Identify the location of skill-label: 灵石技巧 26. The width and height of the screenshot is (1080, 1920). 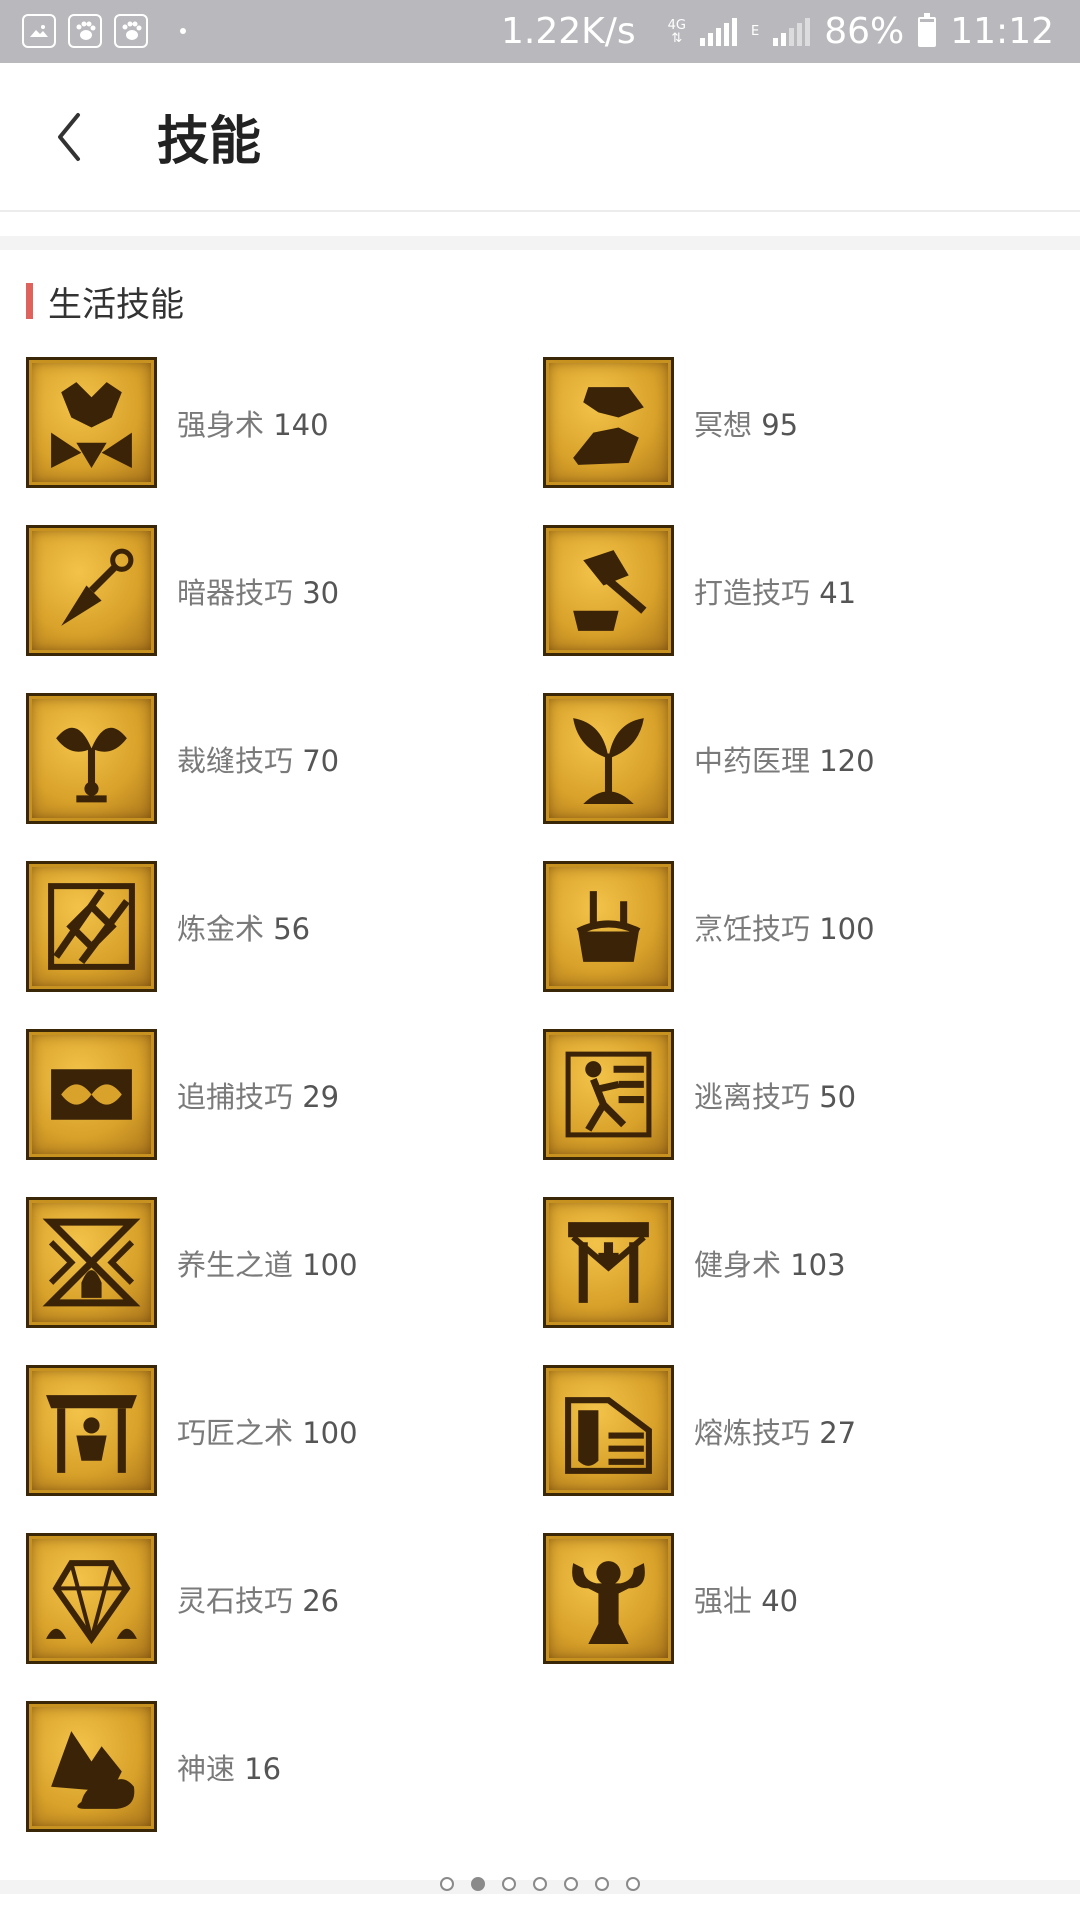
(258, 1599).